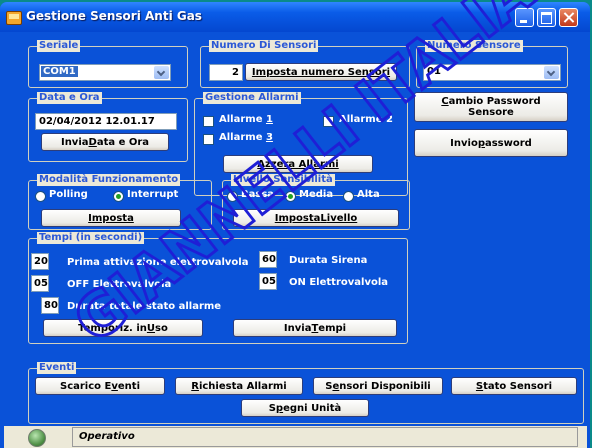 The width and height of the screenshot is (592, 448). Describe the element at coordinates (328, 121) in the screenshot. I see `allarme2-checkbox` at that location.